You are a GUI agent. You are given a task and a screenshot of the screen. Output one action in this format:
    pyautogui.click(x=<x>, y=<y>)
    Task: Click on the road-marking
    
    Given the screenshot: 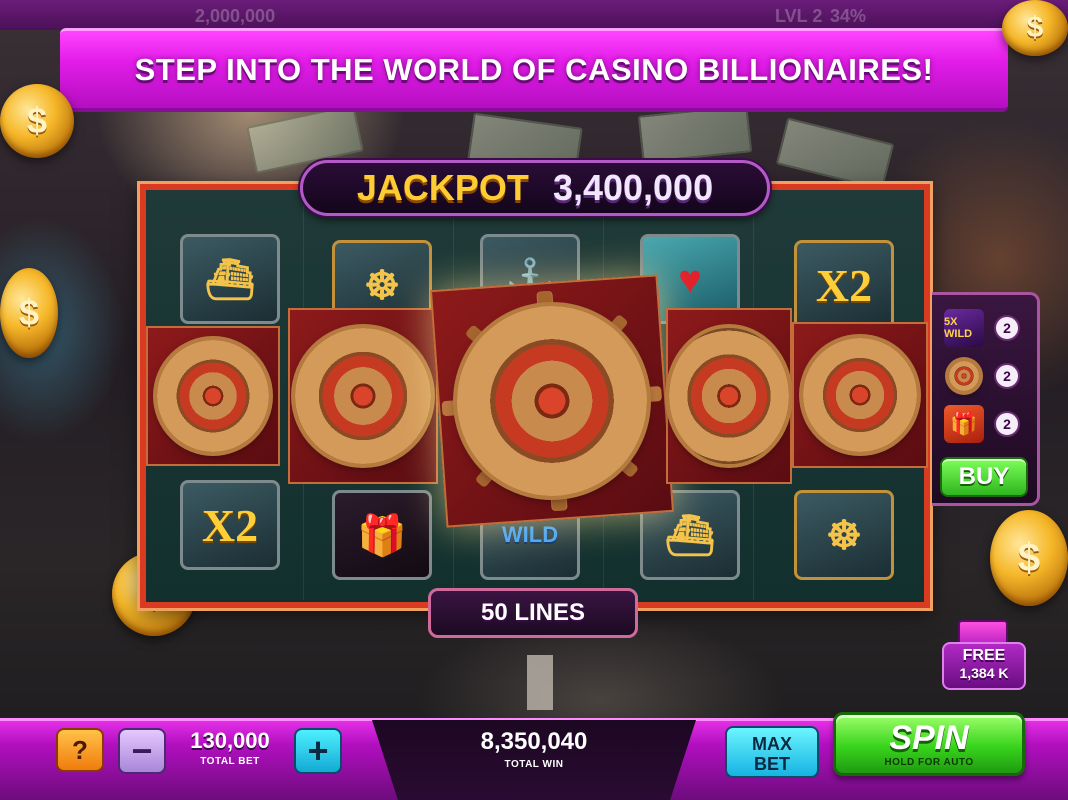 What is the action you would take?
    pyautogui.click(x=540, y=682)
    